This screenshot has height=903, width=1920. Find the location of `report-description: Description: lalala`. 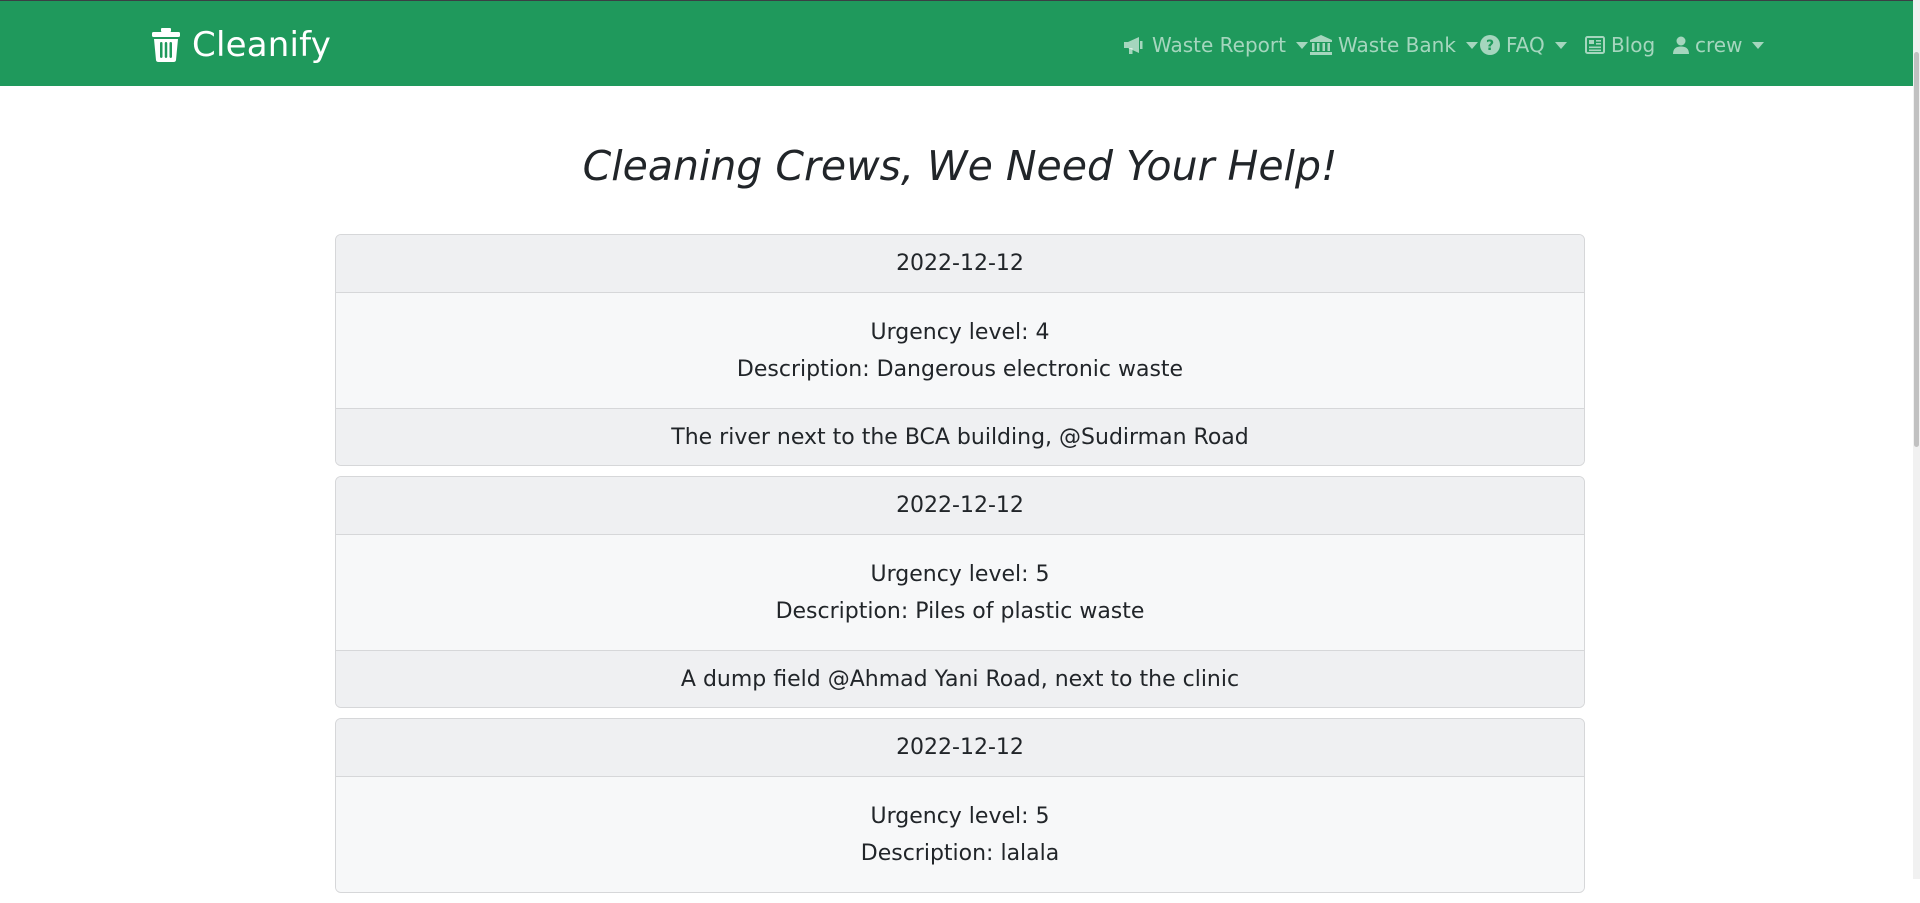

report-description: Description: lalala is located at coordinates (960, 853).